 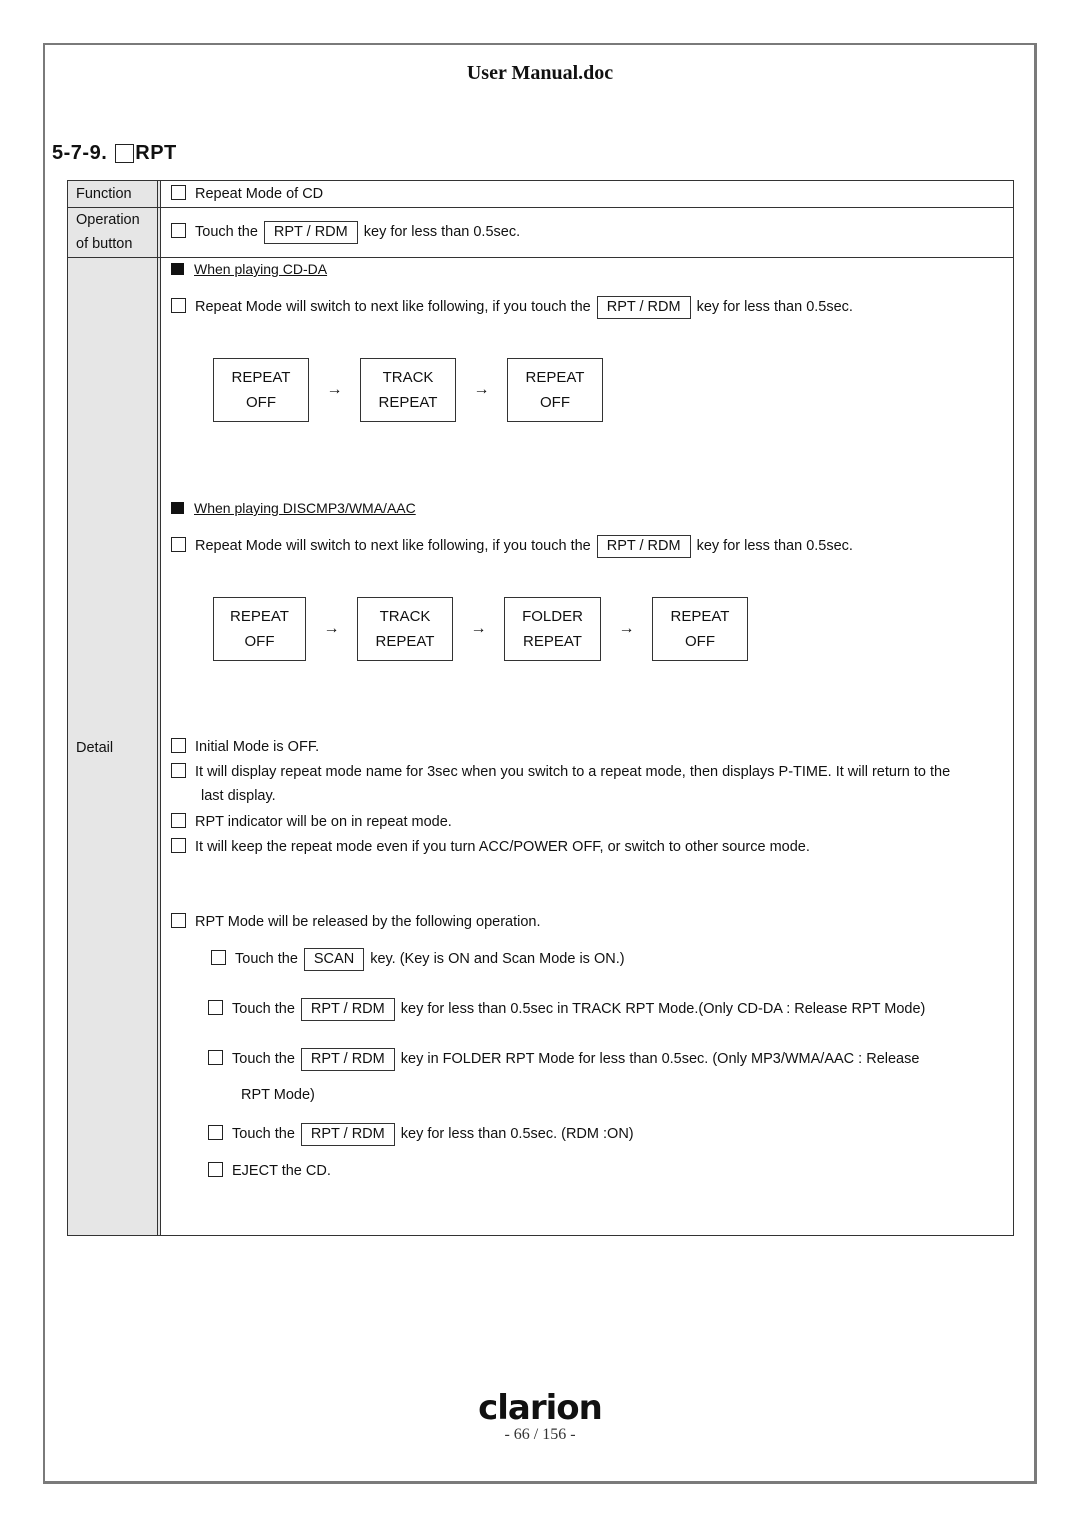 What do you see at coordinates (540, 73) in the screenshot?
I see `document-title: User Manual.doc` at bounding box center [540, 73].